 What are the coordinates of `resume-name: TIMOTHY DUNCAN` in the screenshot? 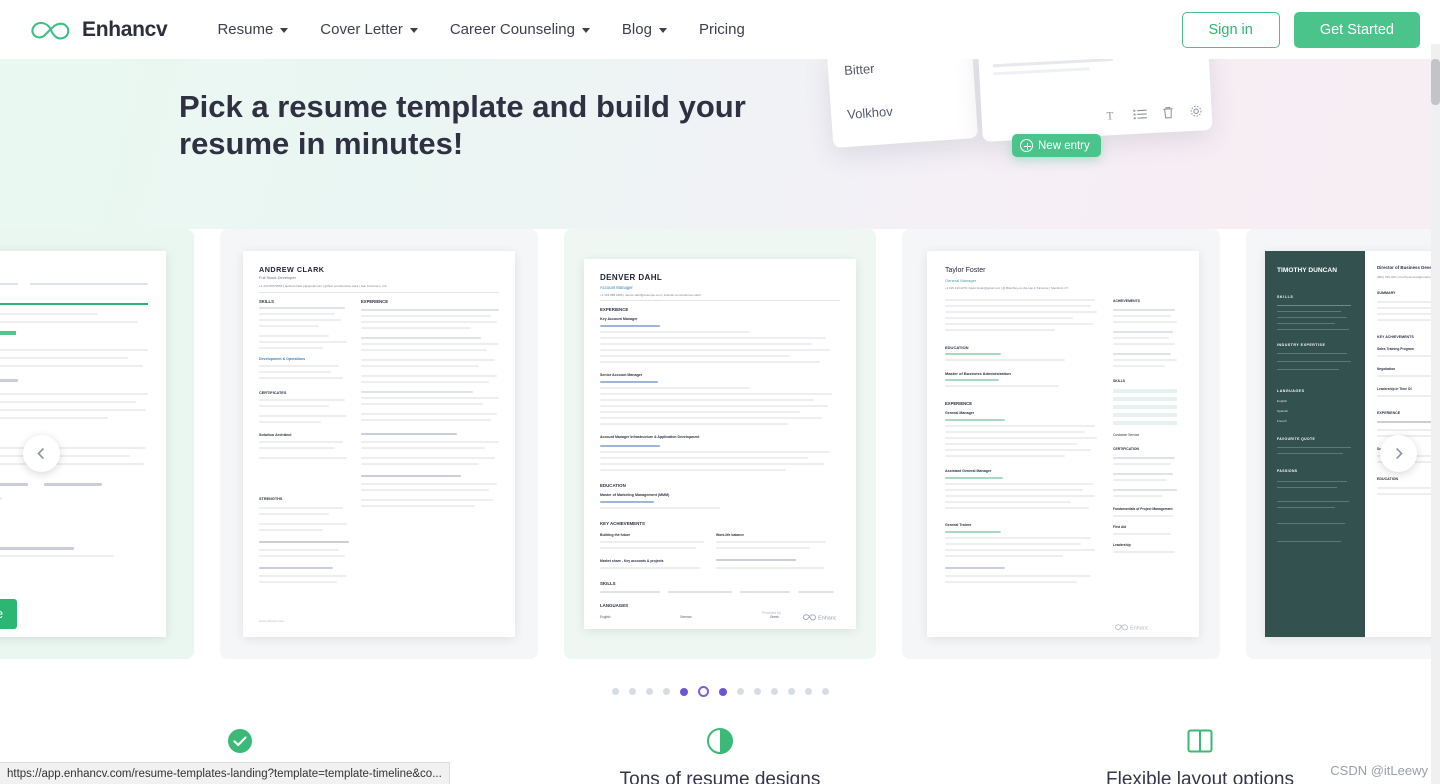 It's located at (1307, 270).